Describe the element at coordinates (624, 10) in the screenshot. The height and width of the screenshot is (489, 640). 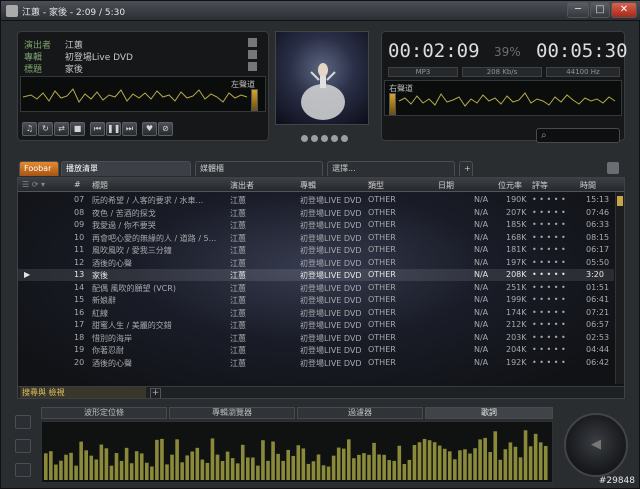
I see `close-button: ✕` at that location.